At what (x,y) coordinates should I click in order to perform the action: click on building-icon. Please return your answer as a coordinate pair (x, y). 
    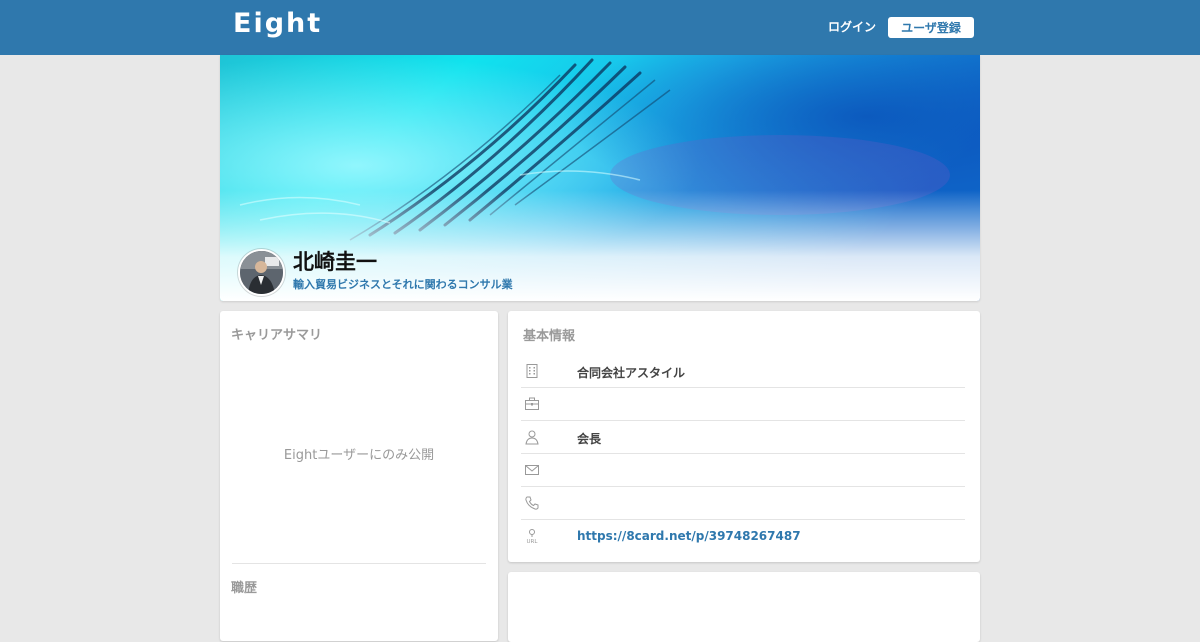
    Looking at the image, I should click on (532, 371).